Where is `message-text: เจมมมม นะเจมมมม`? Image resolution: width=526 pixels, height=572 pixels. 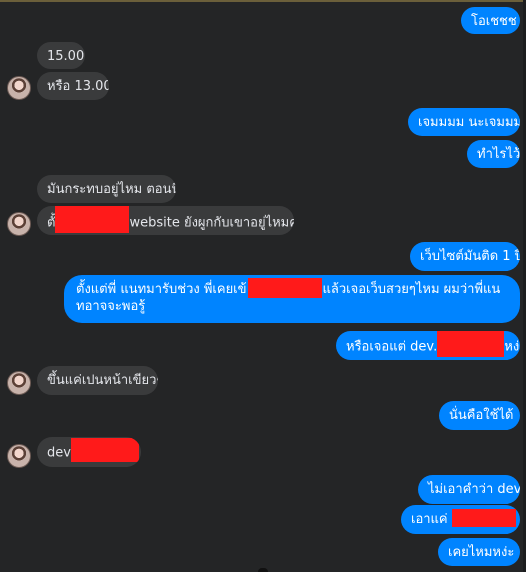
message-text: เจมมมม นะเจมมมม is located at coordinates (469, 122).